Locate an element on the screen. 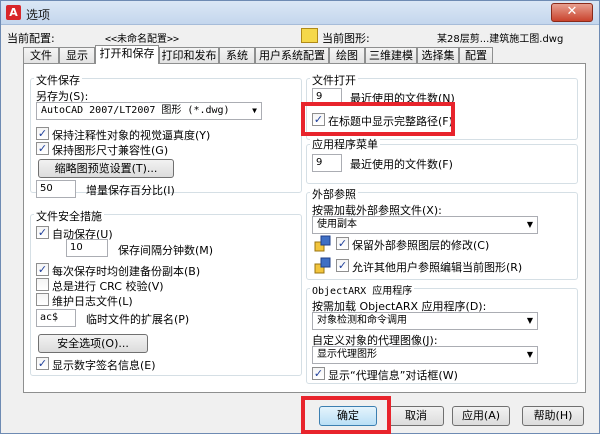  tab-plot-and-publish: 打印和发布 is located at coordinates (189, 55).